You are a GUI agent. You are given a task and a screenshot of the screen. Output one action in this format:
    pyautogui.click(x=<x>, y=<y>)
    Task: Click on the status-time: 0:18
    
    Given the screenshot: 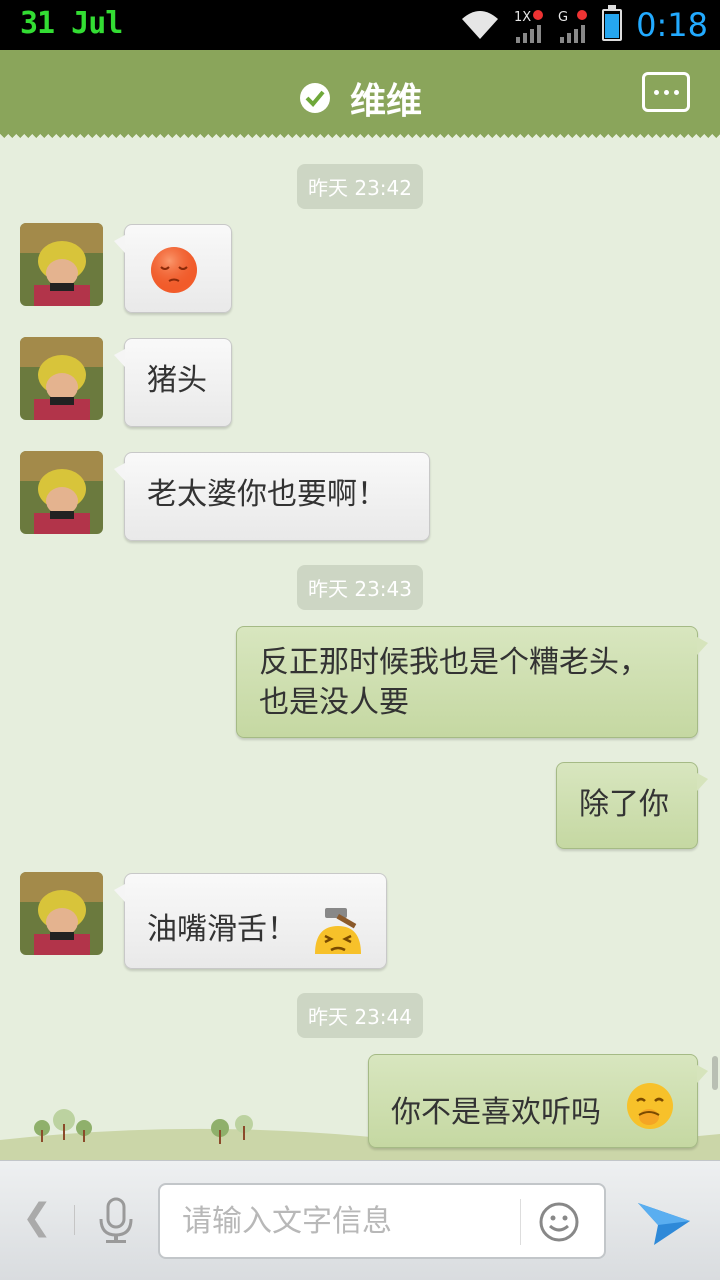 What is the action you would take?
    pyautogui.click(x=672, y=25)
    